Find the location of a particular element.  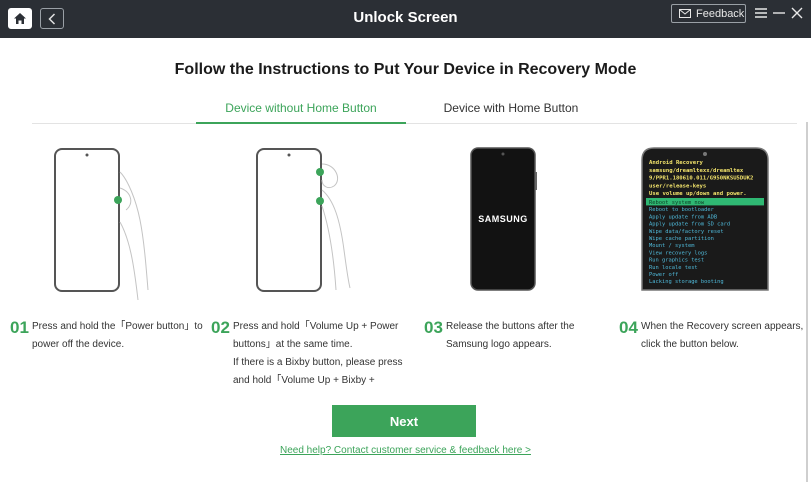

recovery-header-line: samsung/dreamltexx/dreamltex is located at coordinates (696, 171).